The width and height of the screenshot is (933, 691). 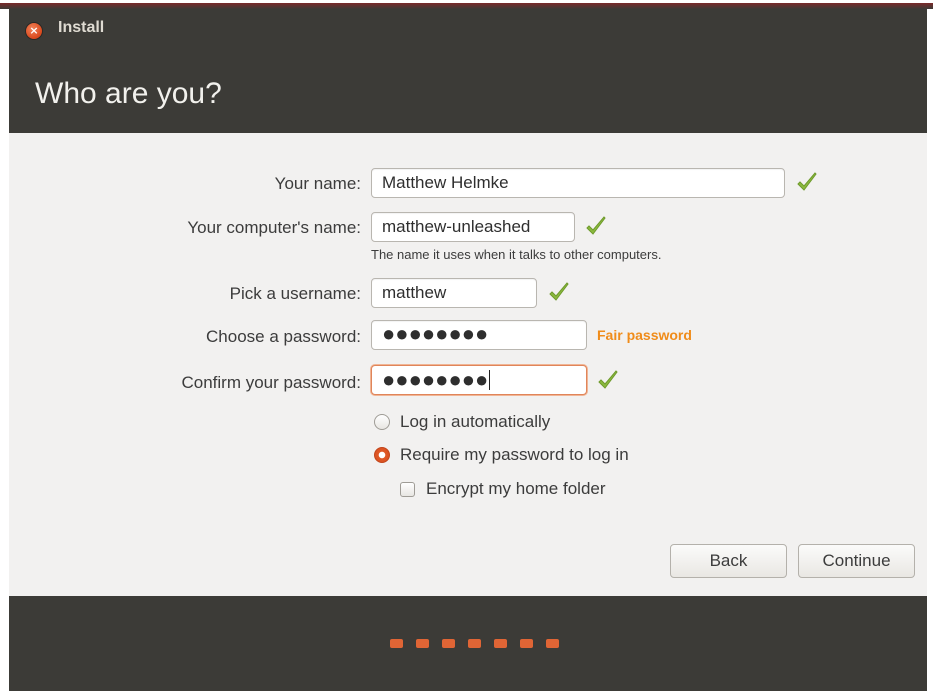 I want to click on confirm-password-field: ●●●●●●●●, so click(x=479, y=380).